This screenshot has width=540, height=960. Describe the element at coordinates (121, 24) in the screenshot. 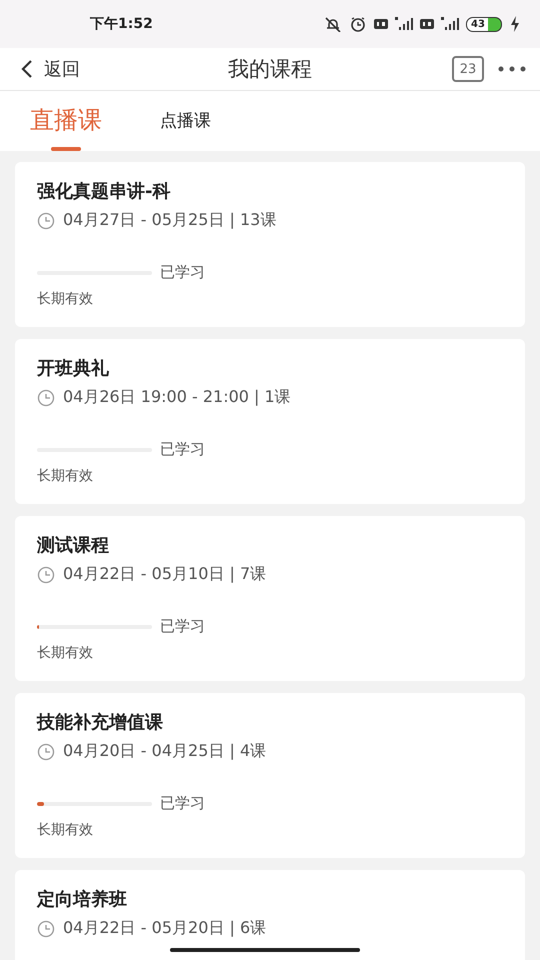

I see `status-time: 下午1:52` at that location.